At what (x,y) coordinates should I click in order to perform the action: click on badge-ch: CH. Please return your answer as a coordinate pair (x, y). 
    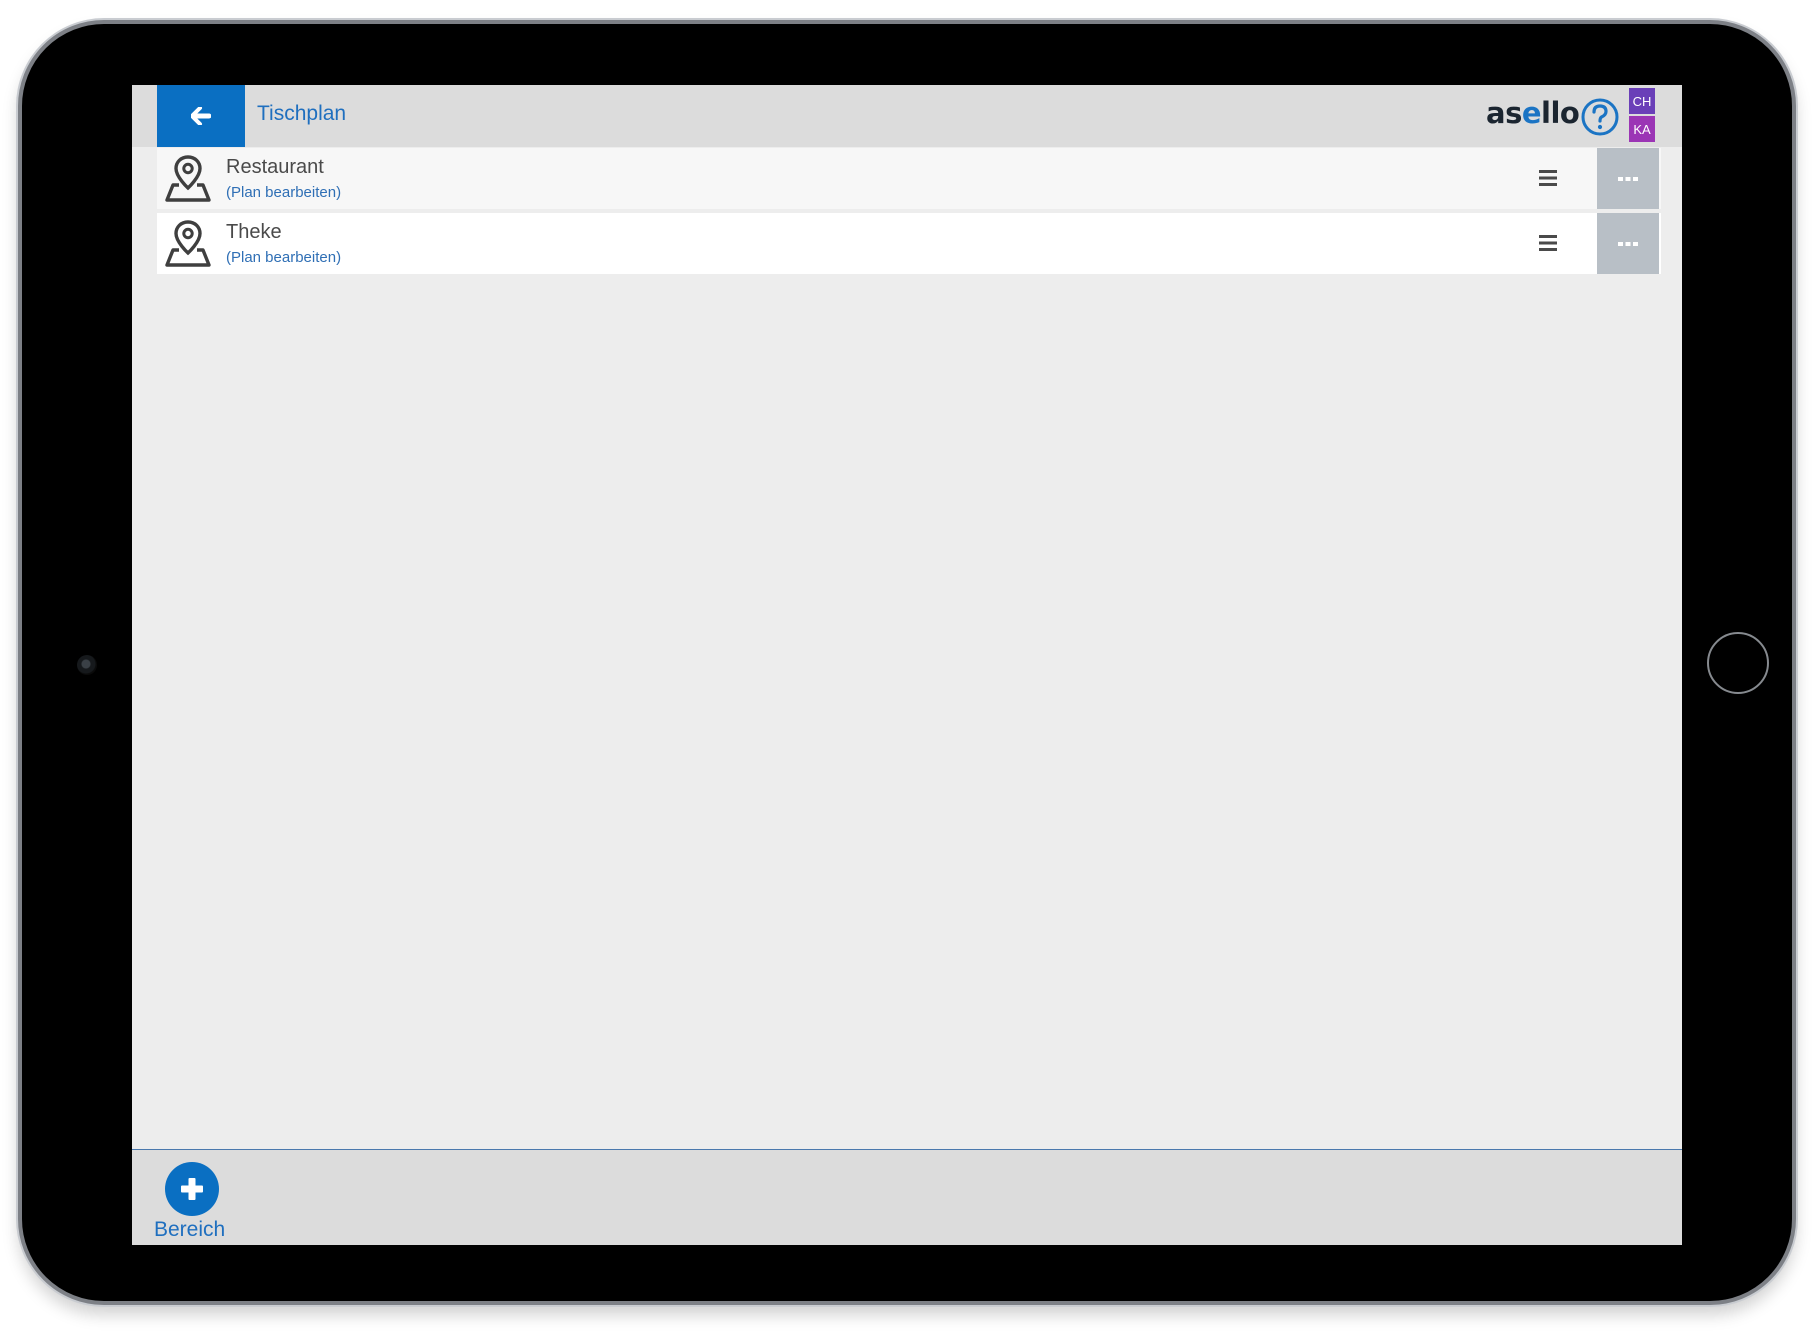
    Looking at the image, I should click on (1642, 101).